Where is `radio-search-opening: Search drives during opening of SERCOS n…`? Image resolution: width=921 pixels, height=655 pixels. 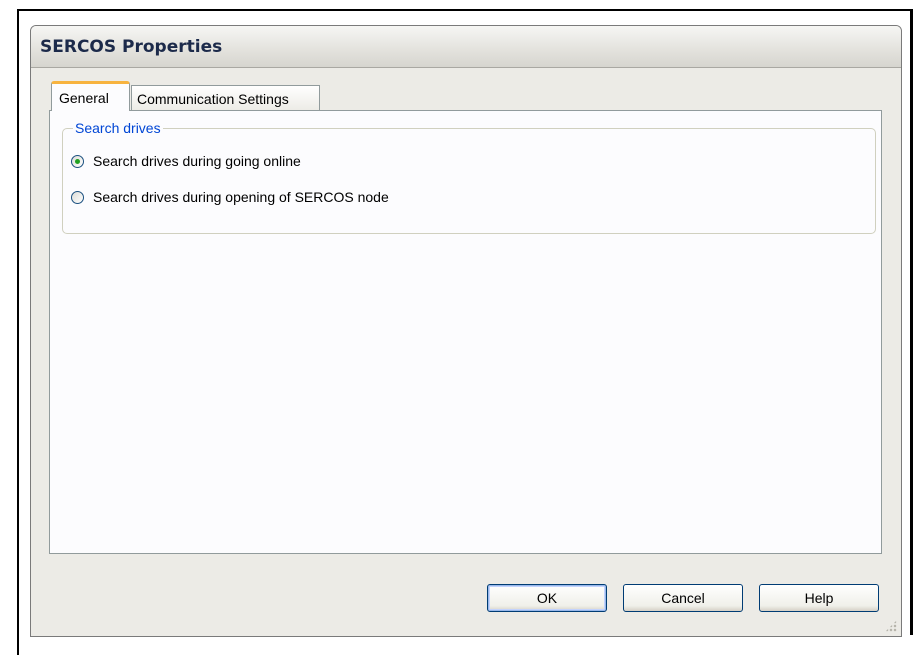 radio-search-opening: Search drives during opening of SERCOS n… is located at coordinates (230, 197).